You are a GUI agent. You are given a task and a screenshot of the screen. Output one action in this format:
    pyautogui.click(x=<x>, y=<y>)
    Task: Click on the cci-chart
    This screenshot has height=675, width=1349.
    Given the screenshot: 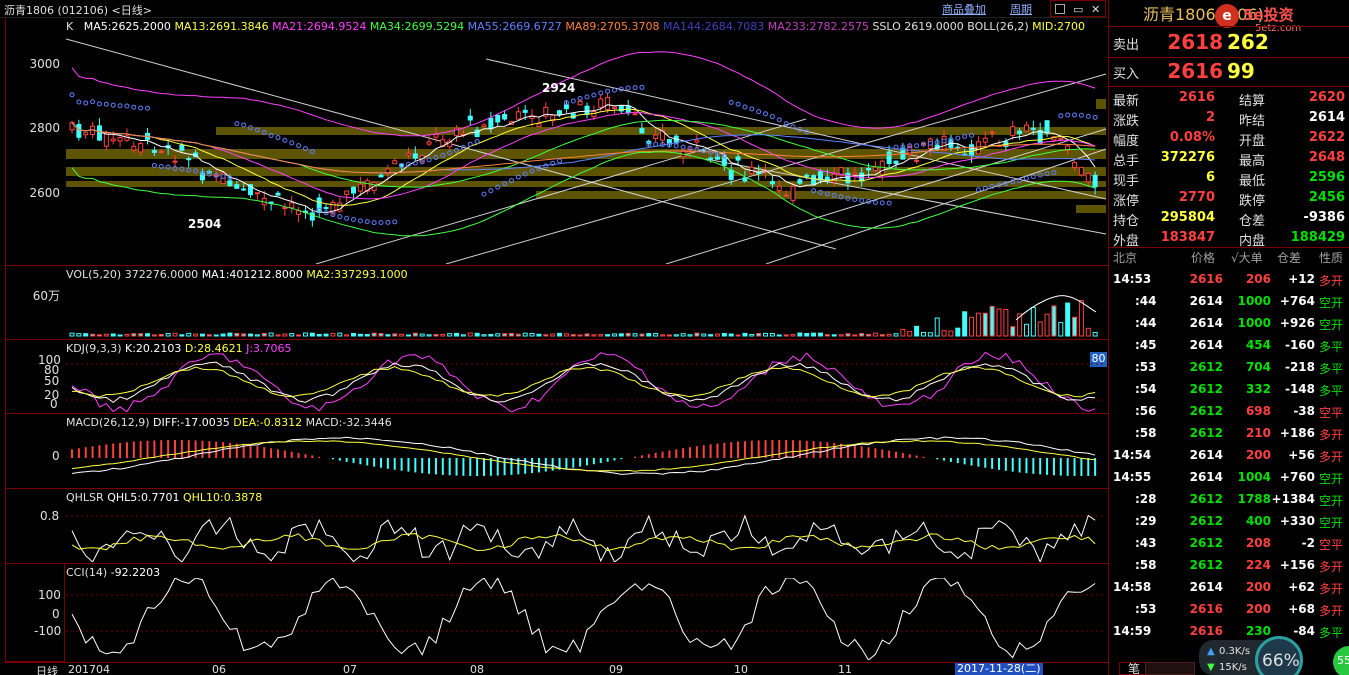 What is the action you would take?
    pyautogui.click(x=587, y=619)
    